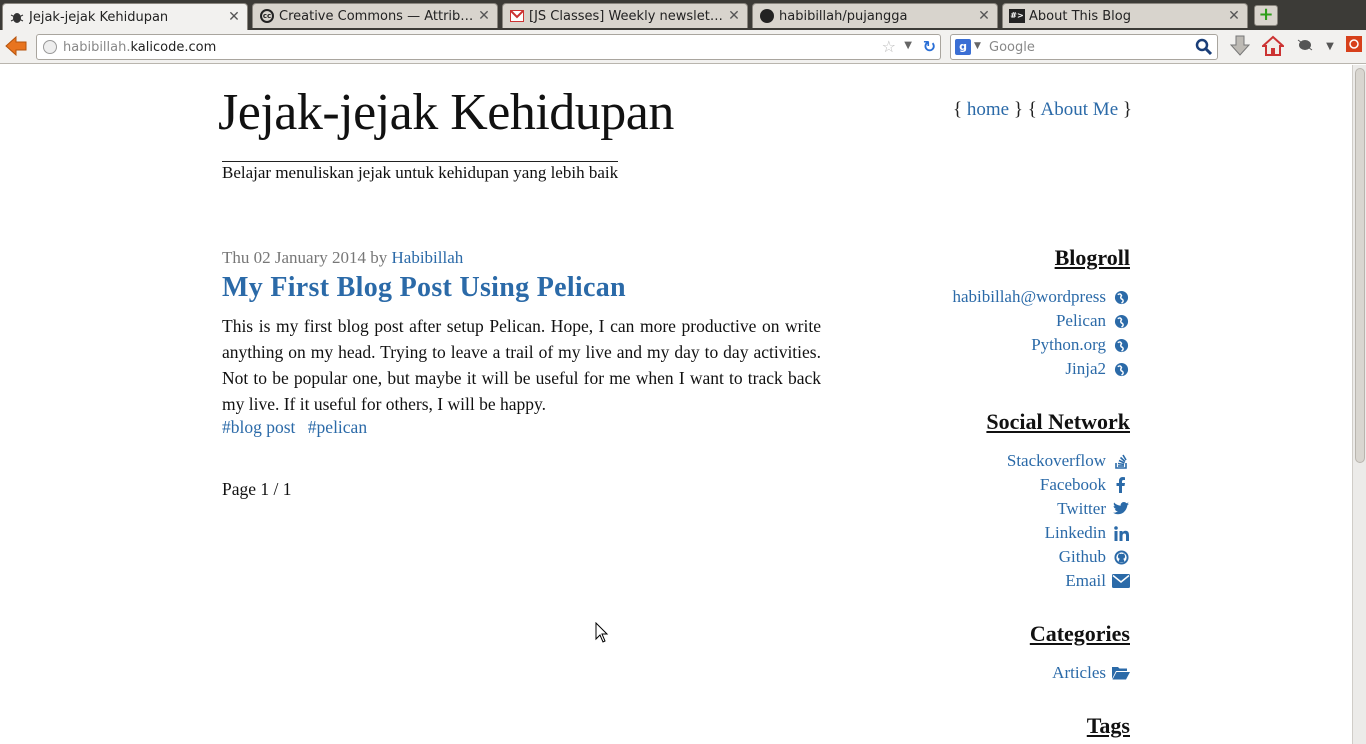 This screenshot has height=744, width=1366. I want to click on bookmark-star-icon: ☆, so click(889, 46).